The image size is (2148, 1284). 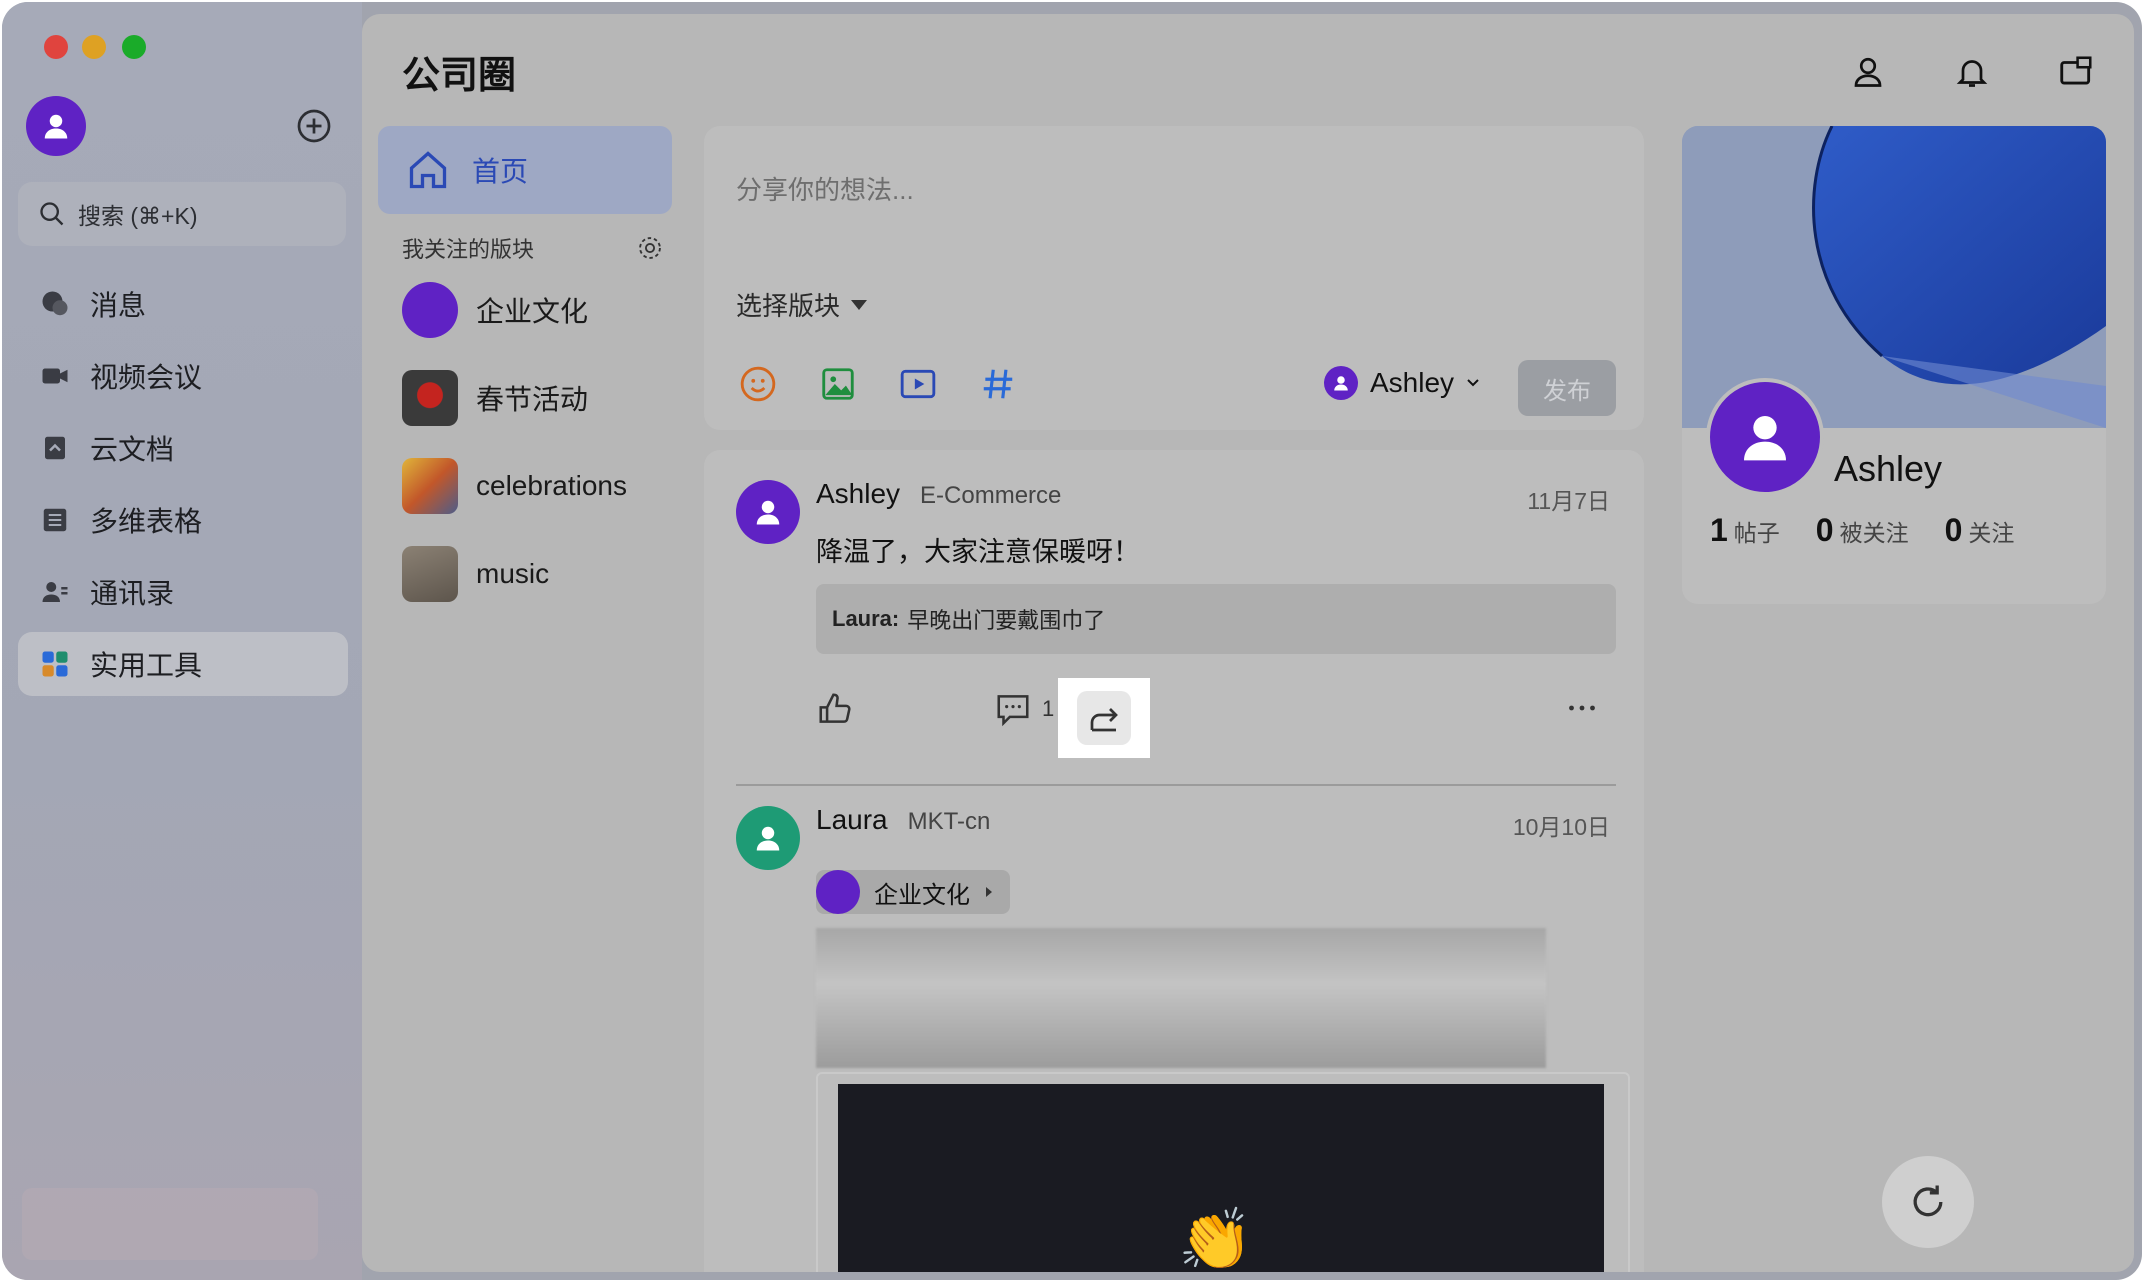 What do you see at coordinates (949, 821) in the screenshot?
I see `post-author-dept: MKT-cn` at bounding box center [949, 821].